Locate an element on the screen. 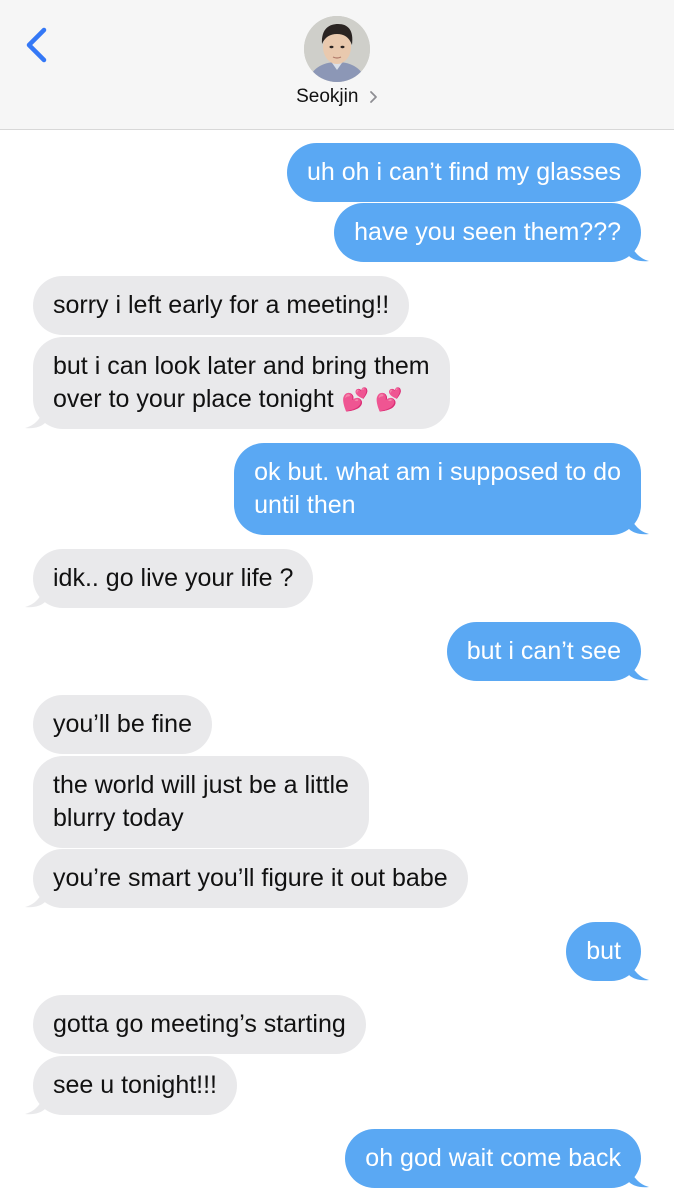 The width and height of the screenshot is (674, 1200). message-text-line: see u tonight!!! is located at coordinates (135, 1085).